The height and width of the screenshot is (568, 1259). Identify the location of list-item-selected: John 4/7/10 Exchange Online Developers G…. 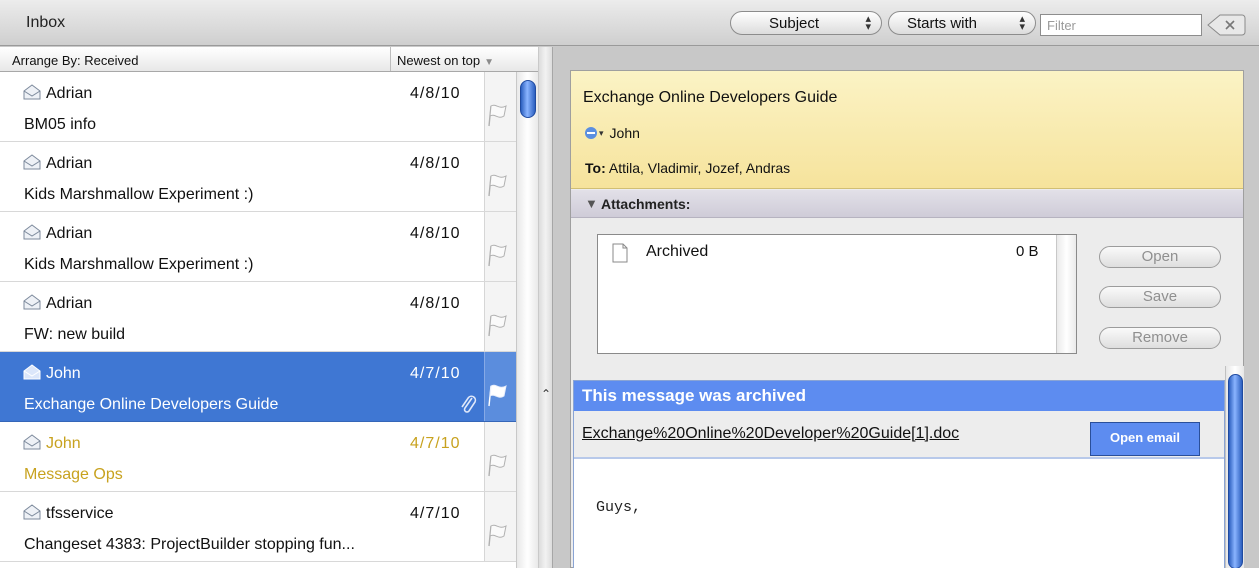
(258, 387).